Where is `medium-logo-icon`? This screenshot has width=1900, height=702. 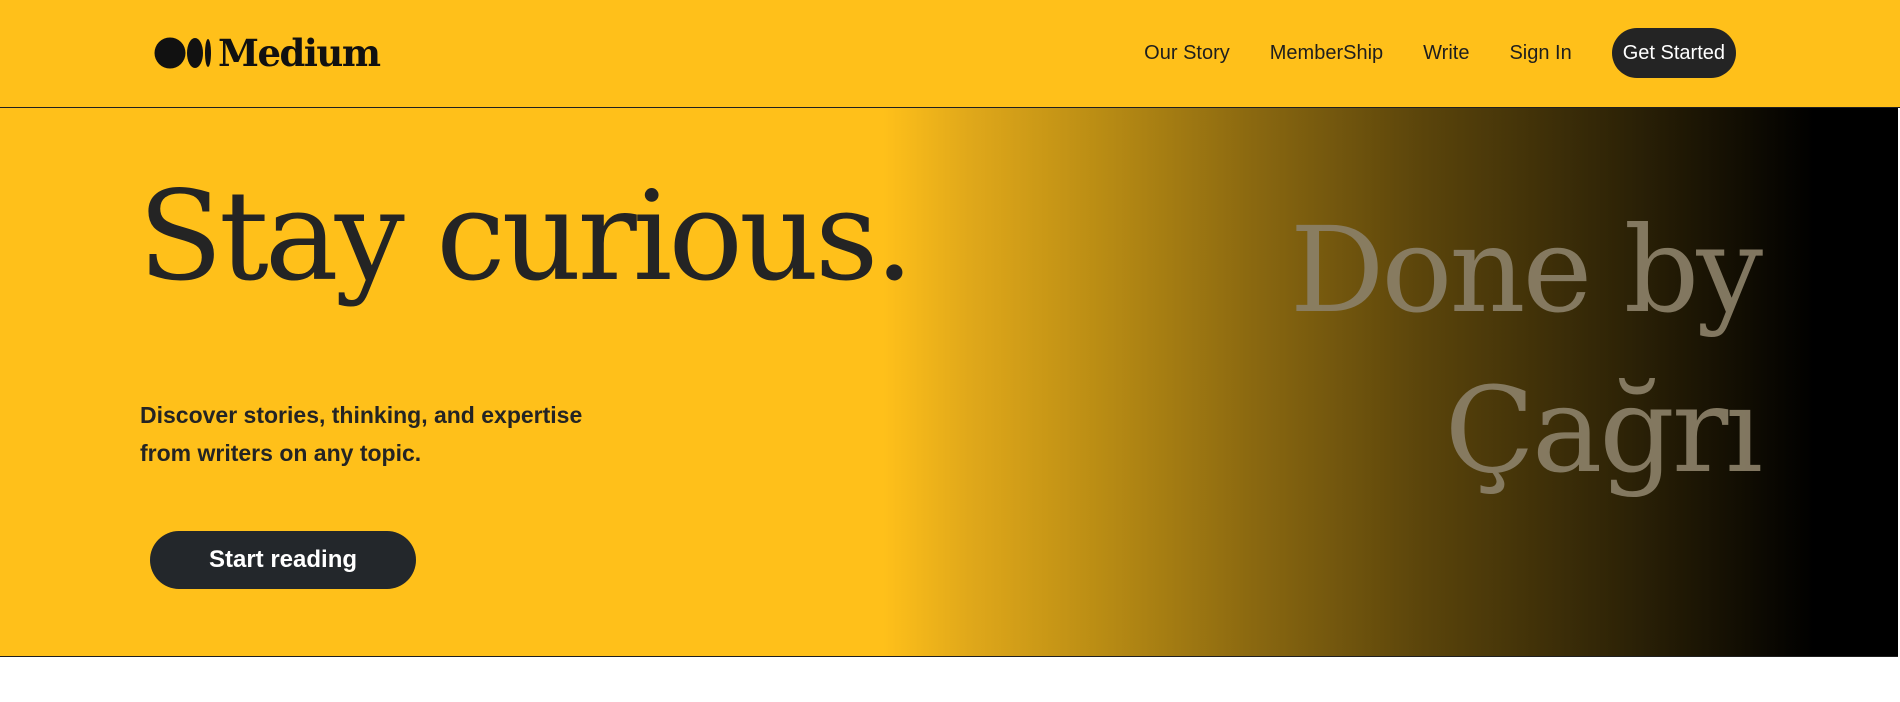
medium-logo-icon is located at coordinates (183, 53).